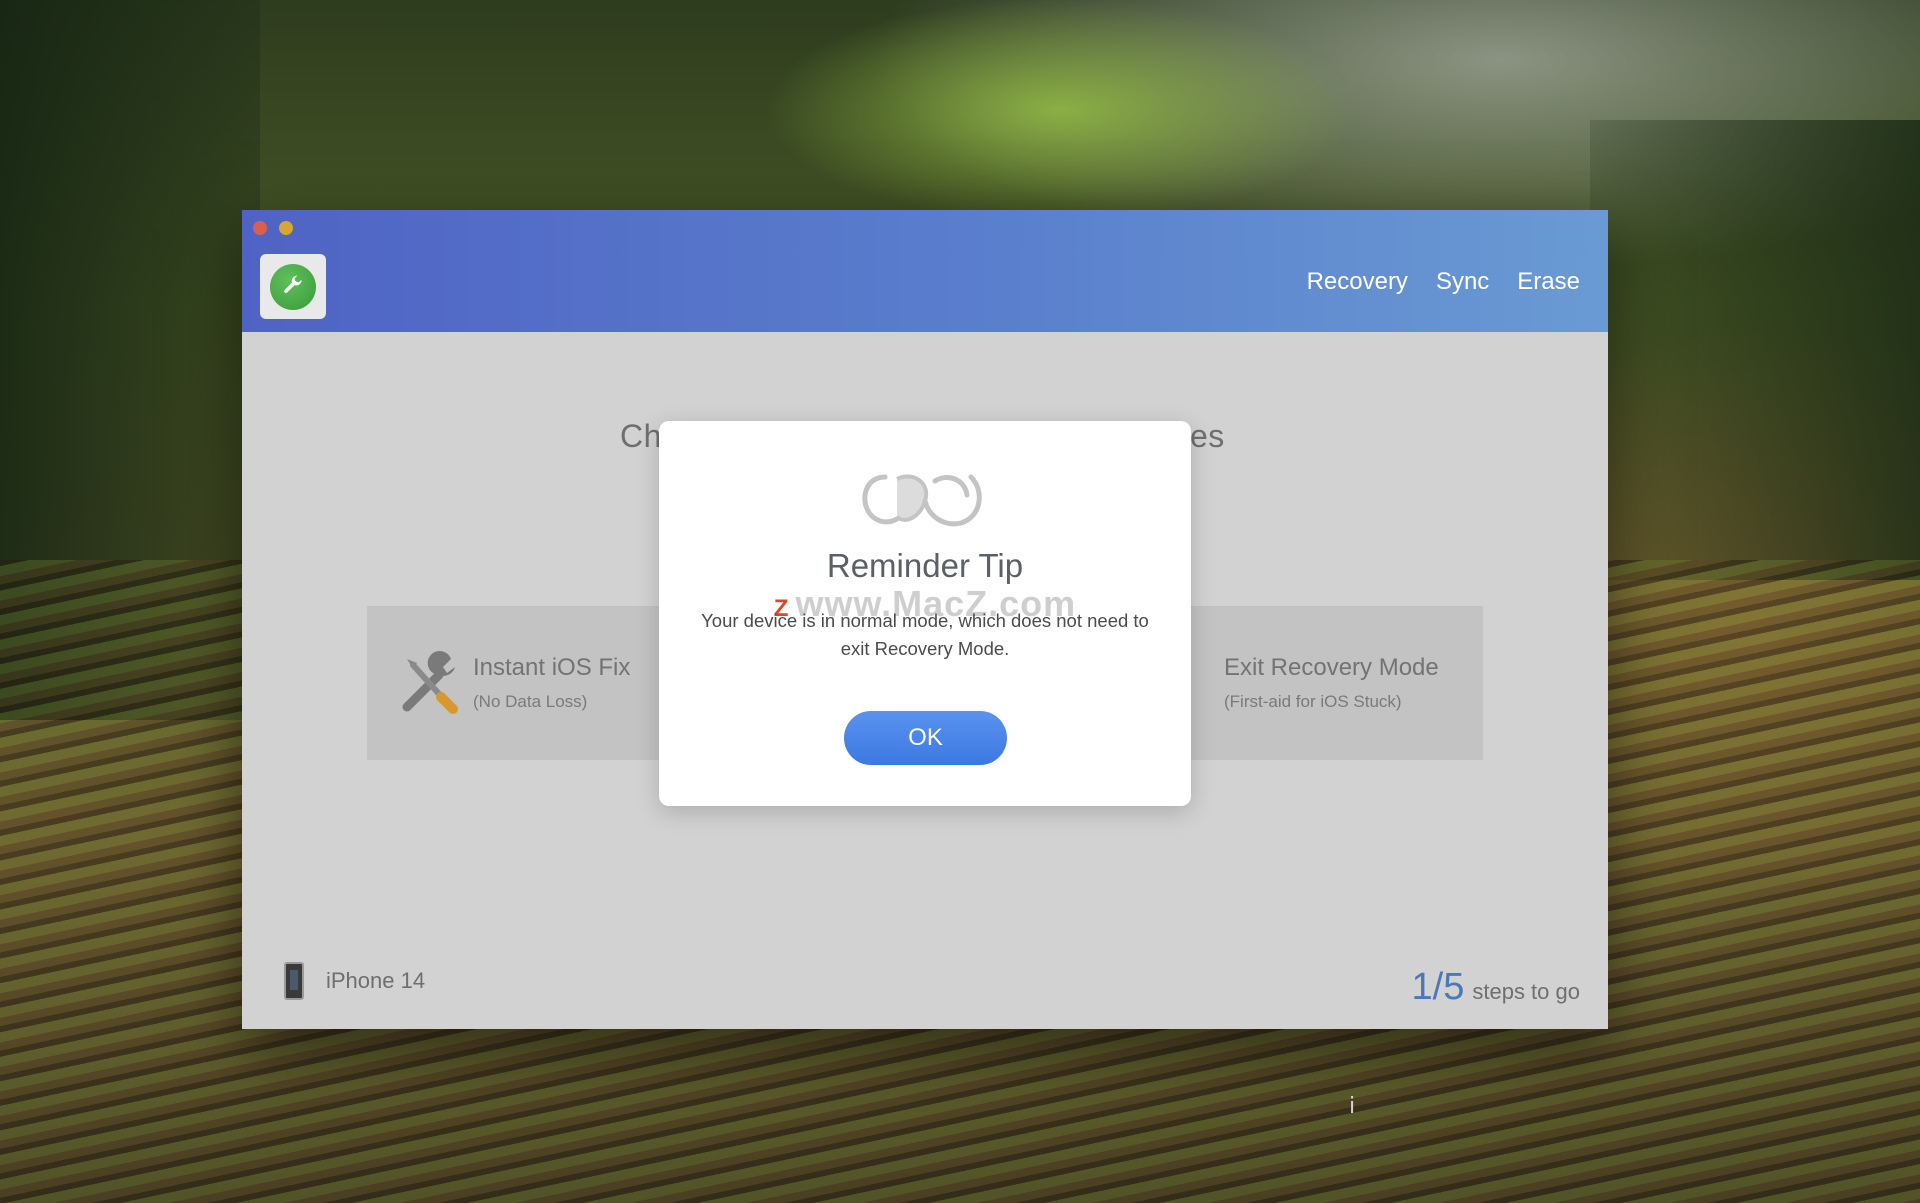  I want to click on iphone-icon, so click(294, 981).